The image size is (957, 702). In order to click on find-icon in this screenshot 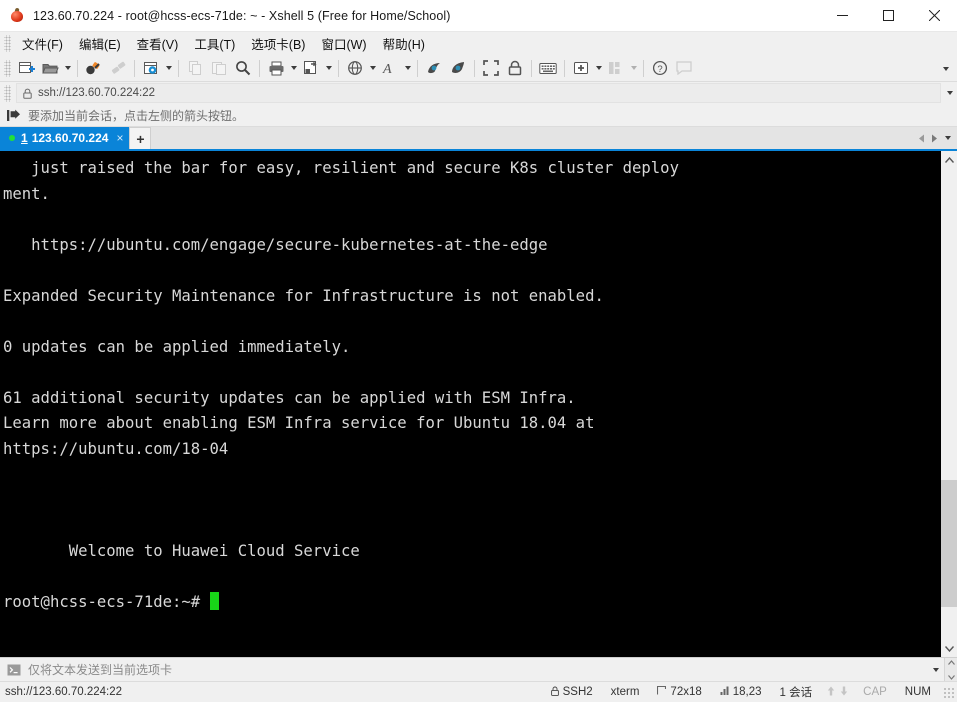, I will do `click(243, 68)`.